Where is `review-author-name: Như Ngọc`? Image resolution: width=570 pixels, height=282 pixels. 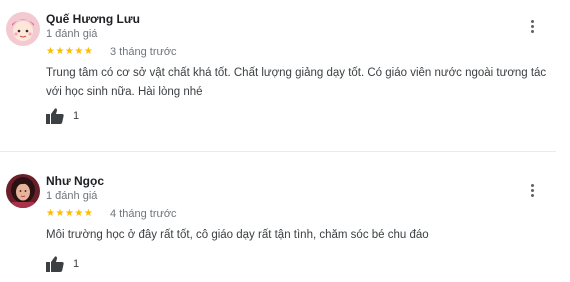 review-author-name: Như Ngọc is located at coordinates (75, 181).